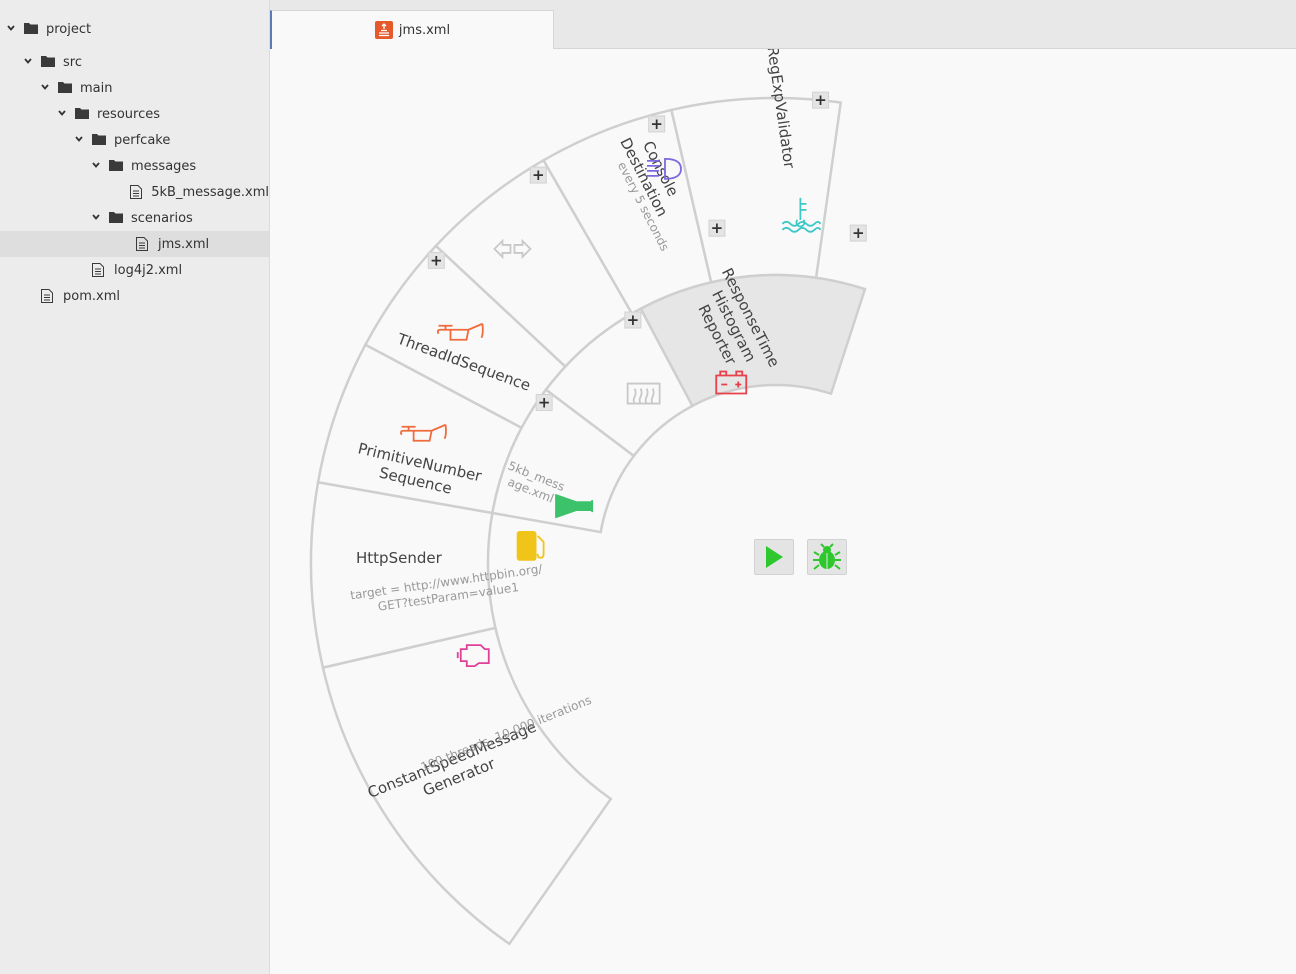 The image size is (1296, 974). I want to click on tree-file-log4j2-xml: log4j2.xml, so click(134, 270).